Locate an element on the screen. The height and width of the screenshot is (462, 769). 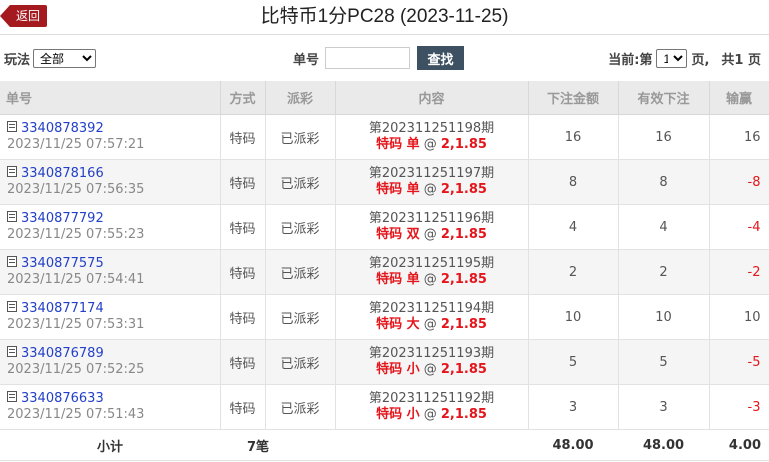
issue-number: 第202311251197期 is located at coordinates (431, 173).